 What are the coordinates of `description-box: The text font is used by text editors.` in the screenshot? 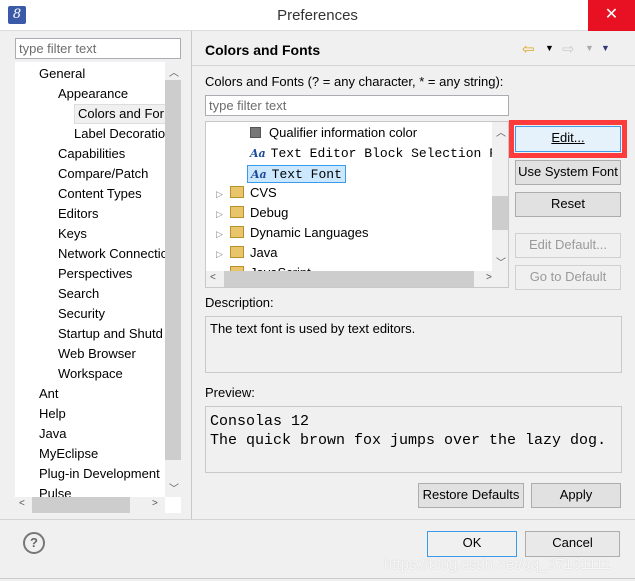 It's located at (413, 344).